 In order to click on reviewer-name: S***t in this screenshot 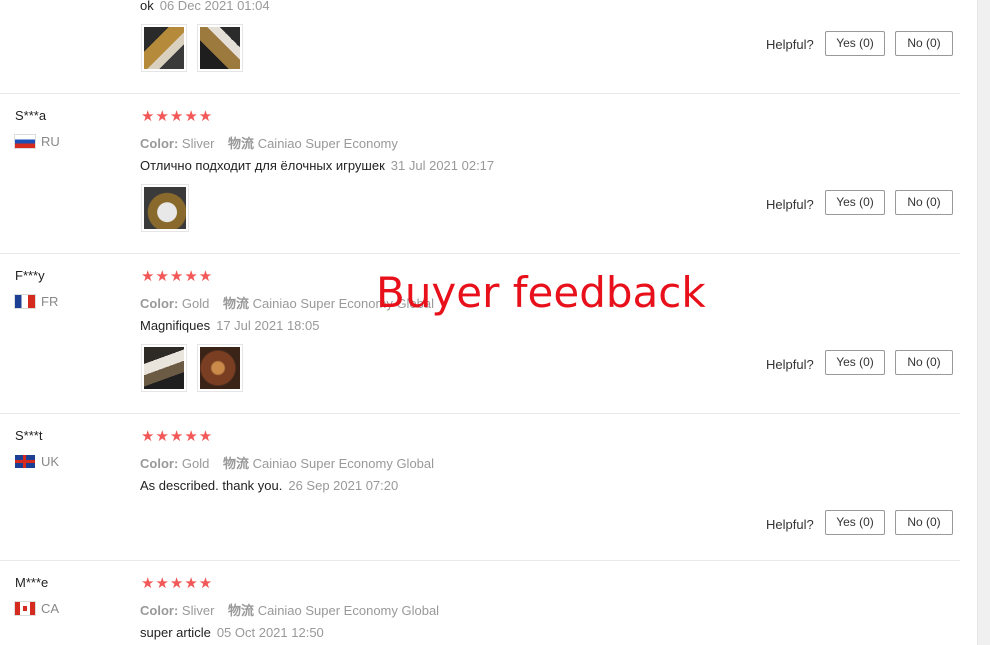, I will do `click(29, 435)`.